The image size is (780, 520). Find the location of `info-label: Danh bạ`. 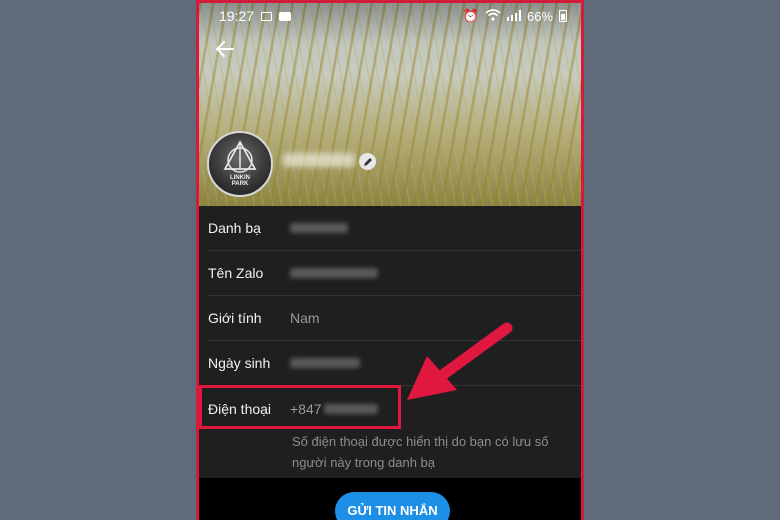

info-label: Danh bạ is located at coordinates (234, 228).